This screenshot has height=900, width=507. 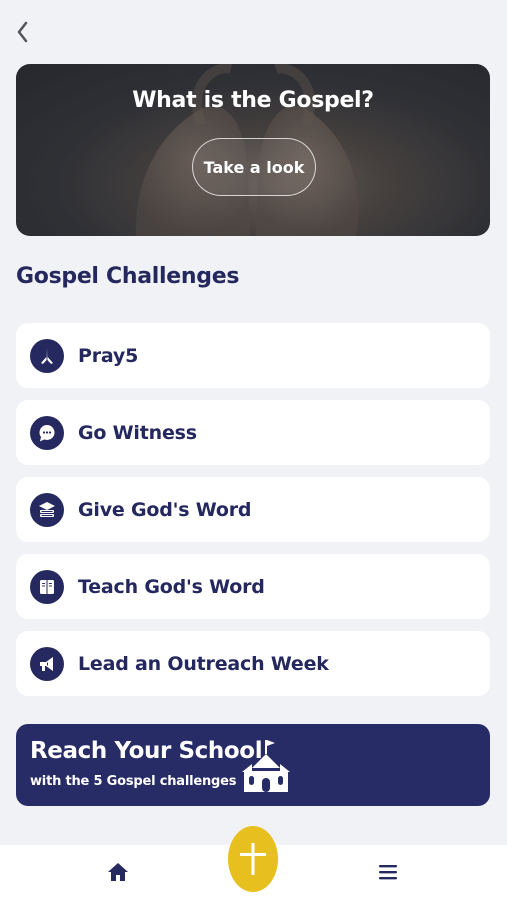 What do you see at coordinates (47, 586) in the screenshot?
I see `open-book-icon` at bounding box center [47, 586].